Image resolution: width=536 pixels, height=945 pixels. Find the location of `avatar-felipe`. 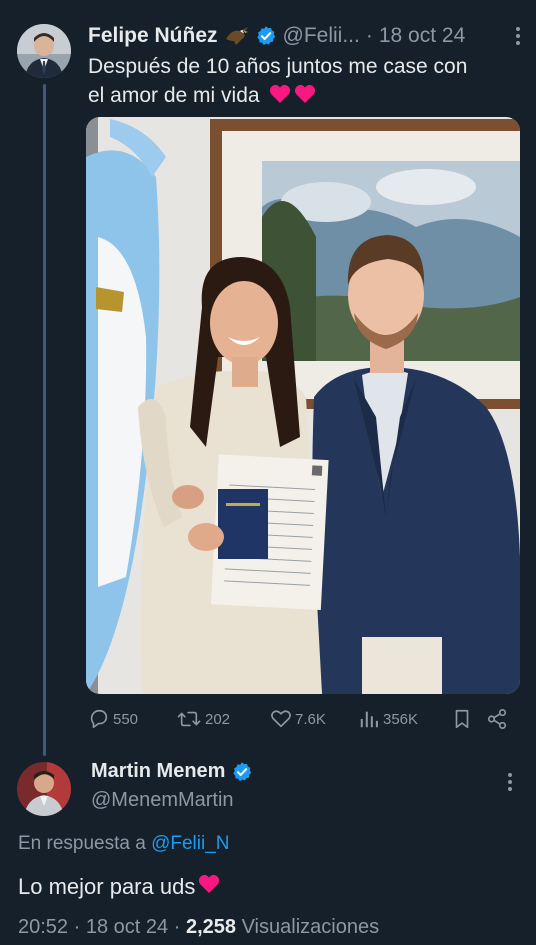

avatar-felipe is located at coordinates (44, 51).